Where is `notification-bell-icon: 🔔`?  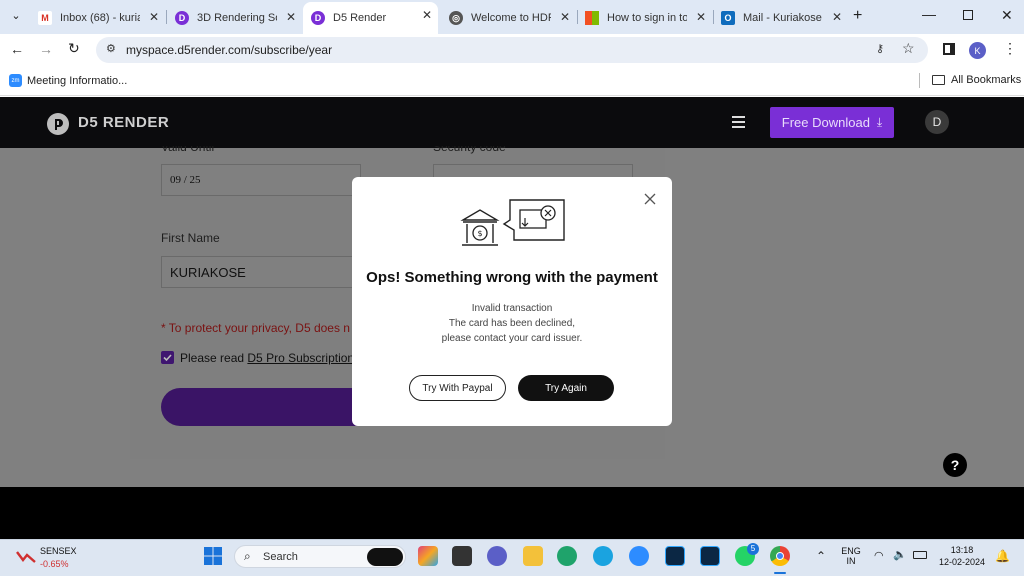
notification-bell-icon: 🔔 is located at coordinates (1002, 556).